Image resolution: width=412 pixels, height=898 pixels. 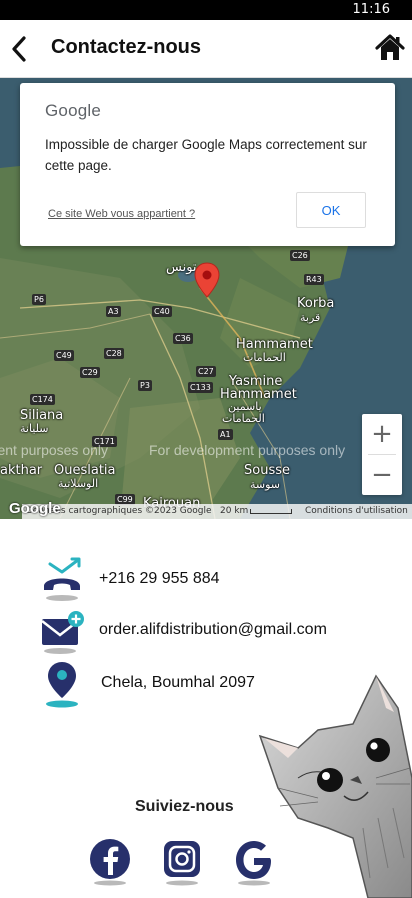 I want to click on road-badge: C40, so click(x=162, y=311).